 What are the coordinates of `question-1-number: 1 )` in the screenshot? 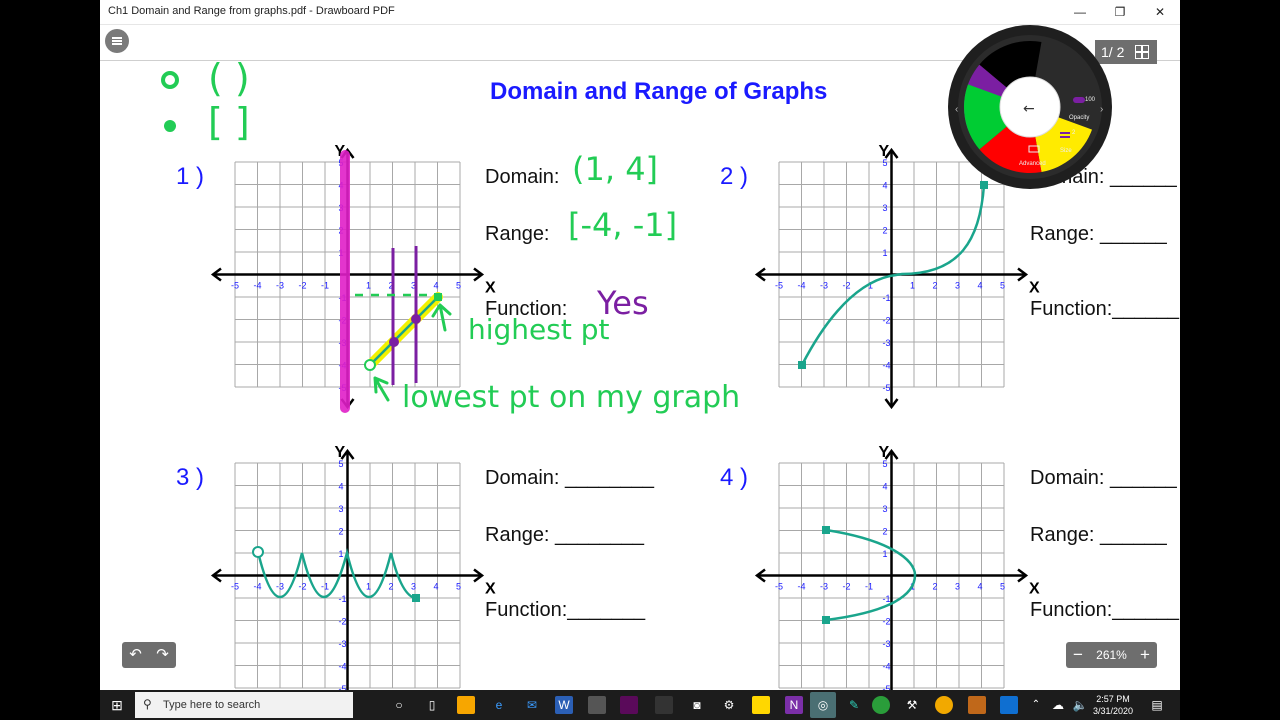 It's located at (190, 176).